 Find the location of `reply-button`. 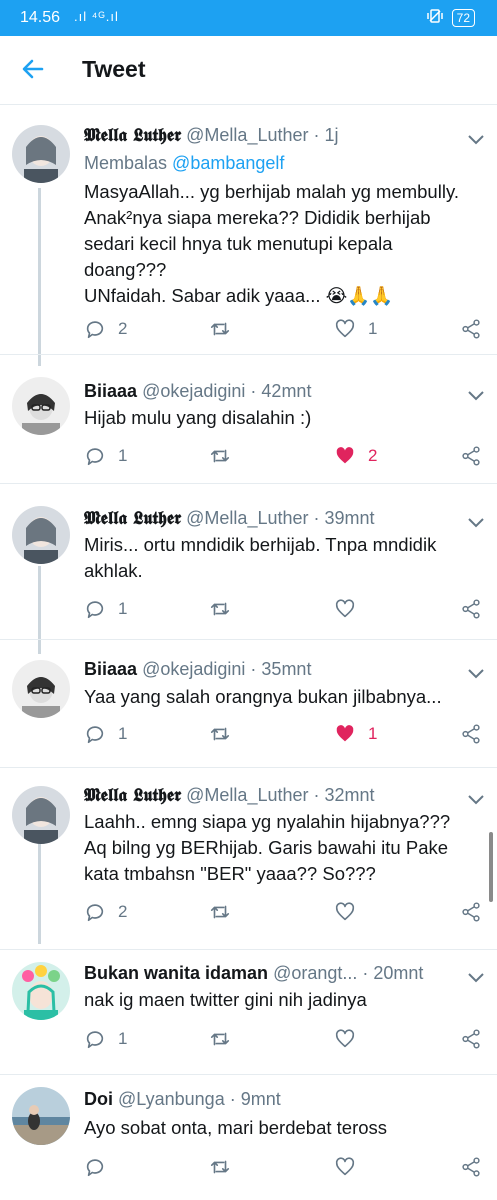

reply-button is located at coordinates (101, 1167).